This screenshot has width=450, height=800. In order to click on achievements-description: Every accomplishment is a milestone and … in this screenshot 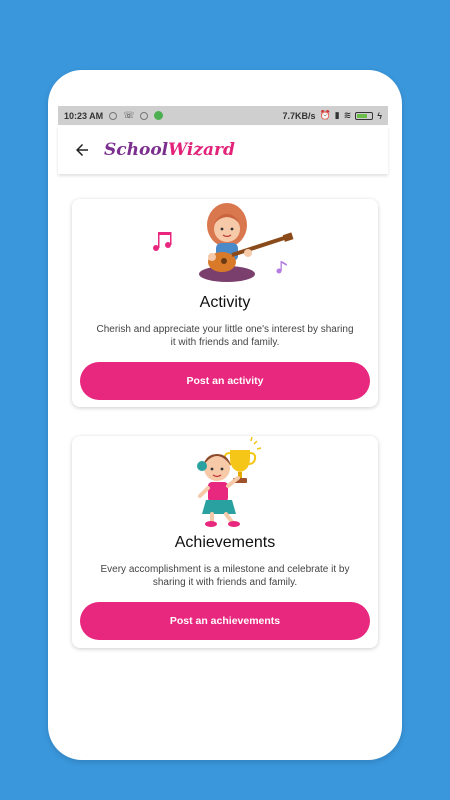, I will do `click(225, 576)`.